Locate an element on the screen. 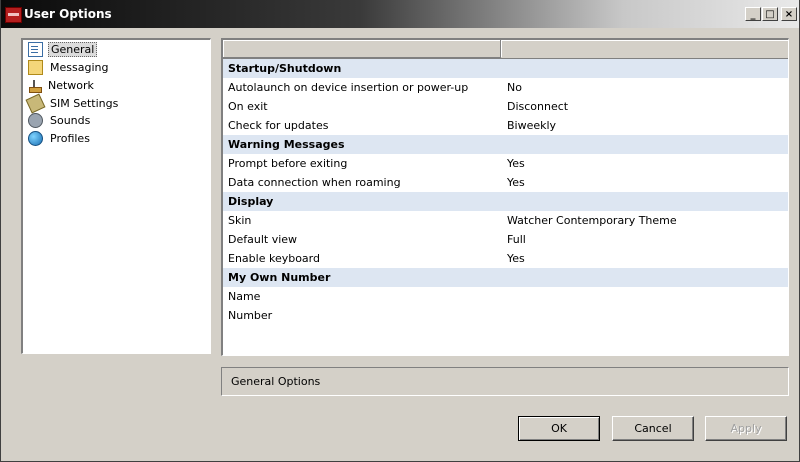  option-name: Default view is located at coordinates (263, 239).